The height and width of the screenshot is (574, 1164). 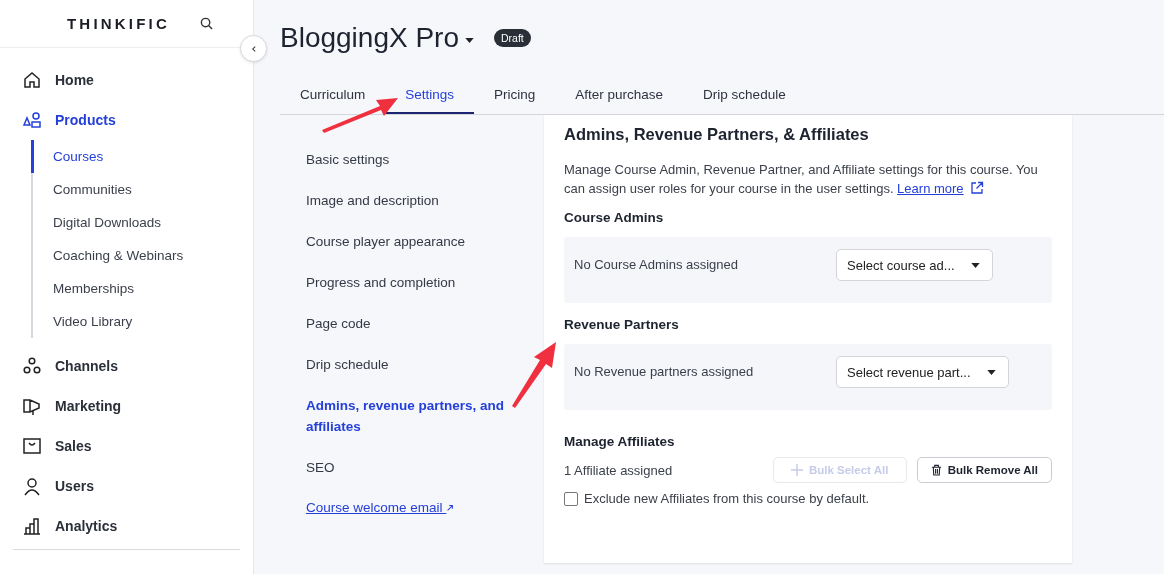 What do you see at coordinates (137, 366) in the screenshot?
I see `nav-item: Channels` at bounding box center [137, 366].